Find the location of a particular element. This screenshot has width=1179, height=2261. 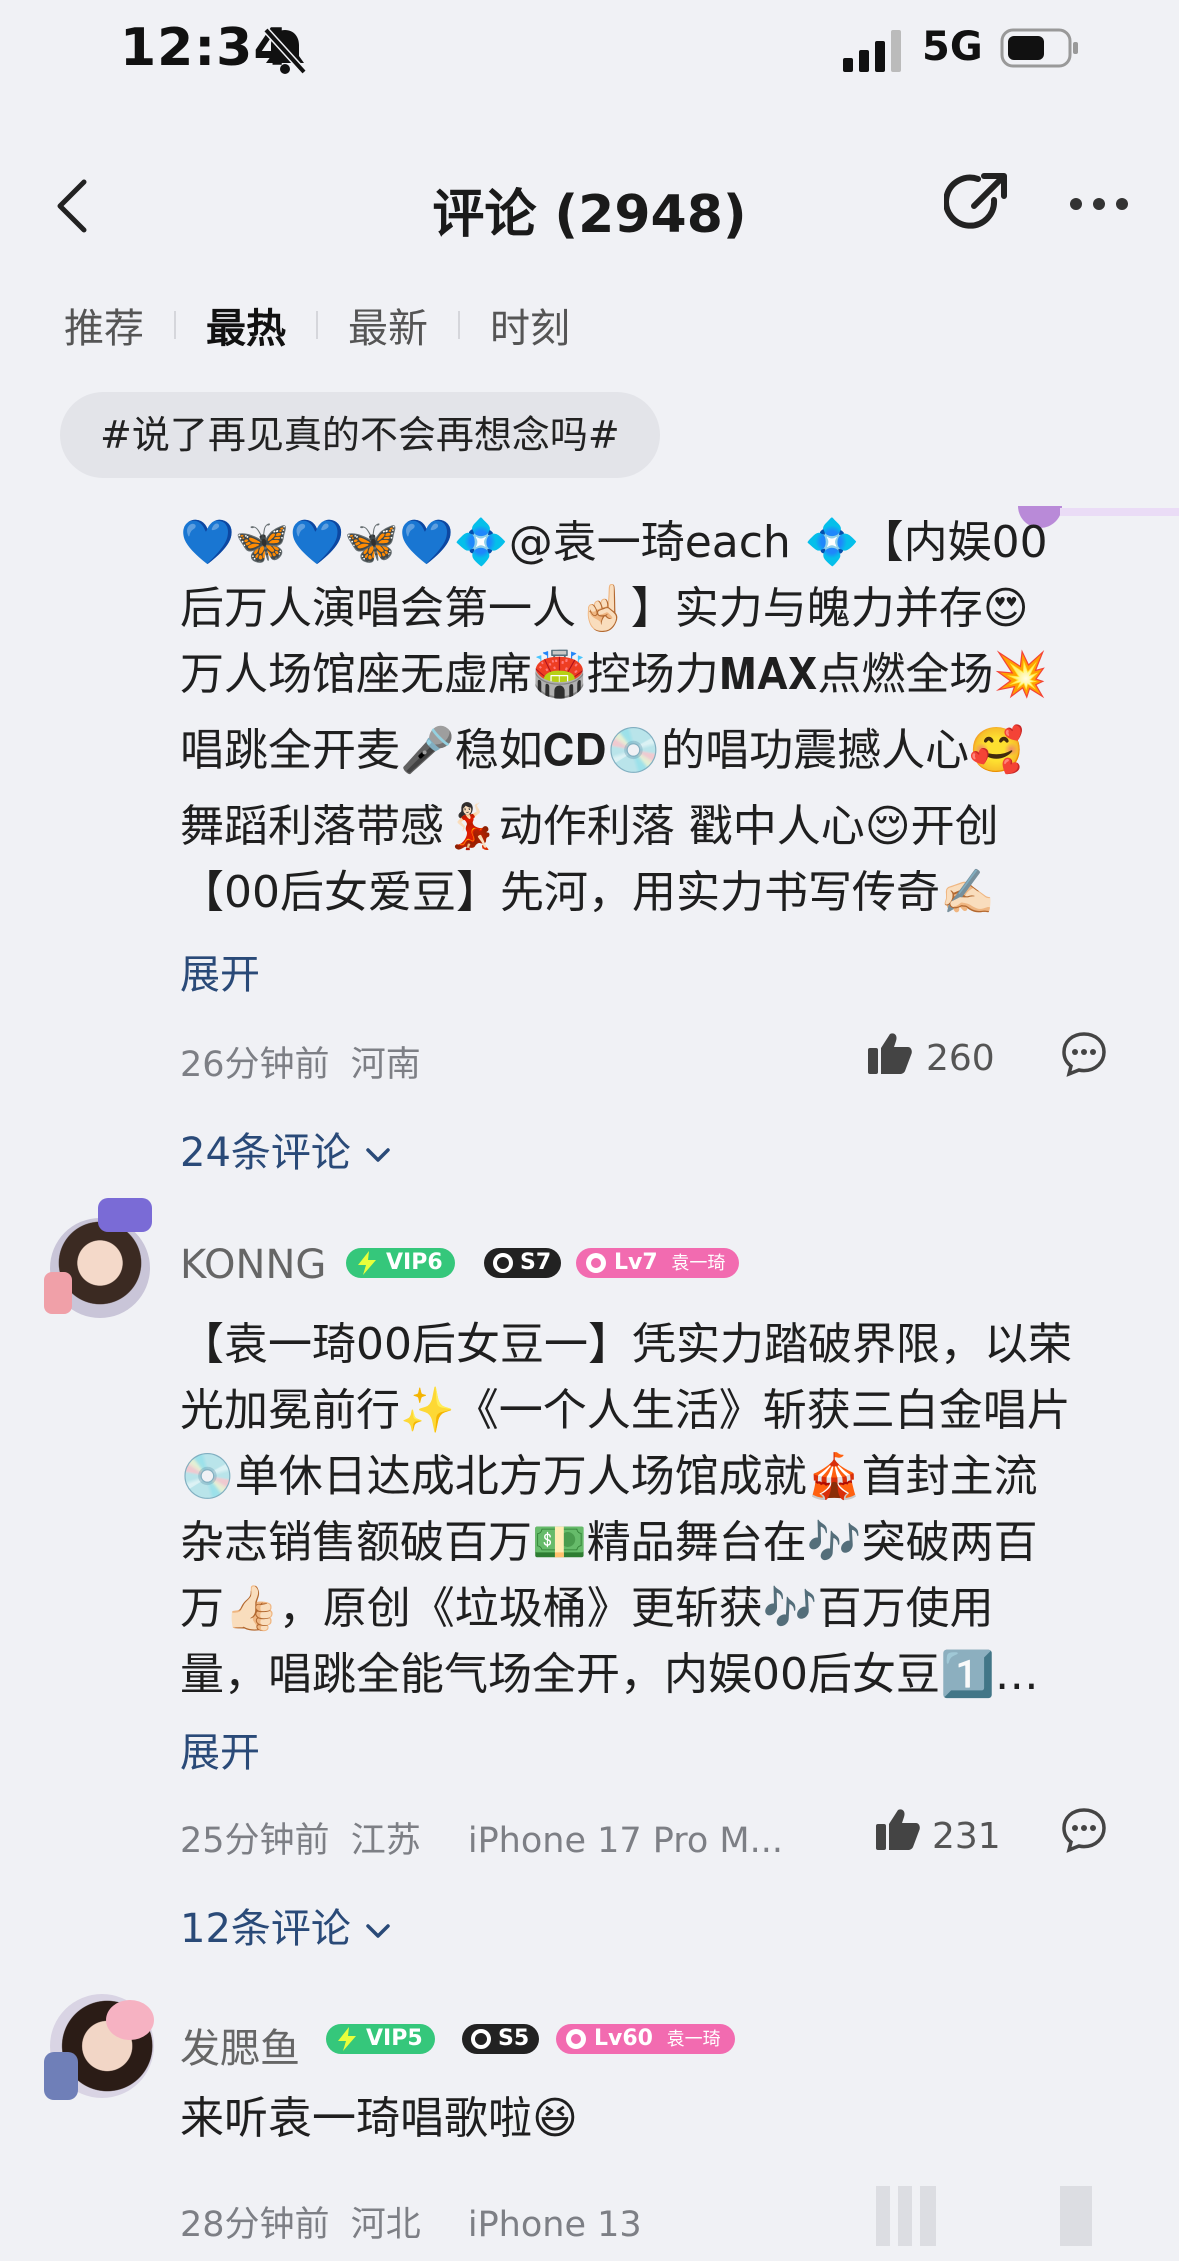

comment-line: 💙🦋💙🦋💙💠@袁一琦each 💠【内娱00 is located at coordinates (614, 542).